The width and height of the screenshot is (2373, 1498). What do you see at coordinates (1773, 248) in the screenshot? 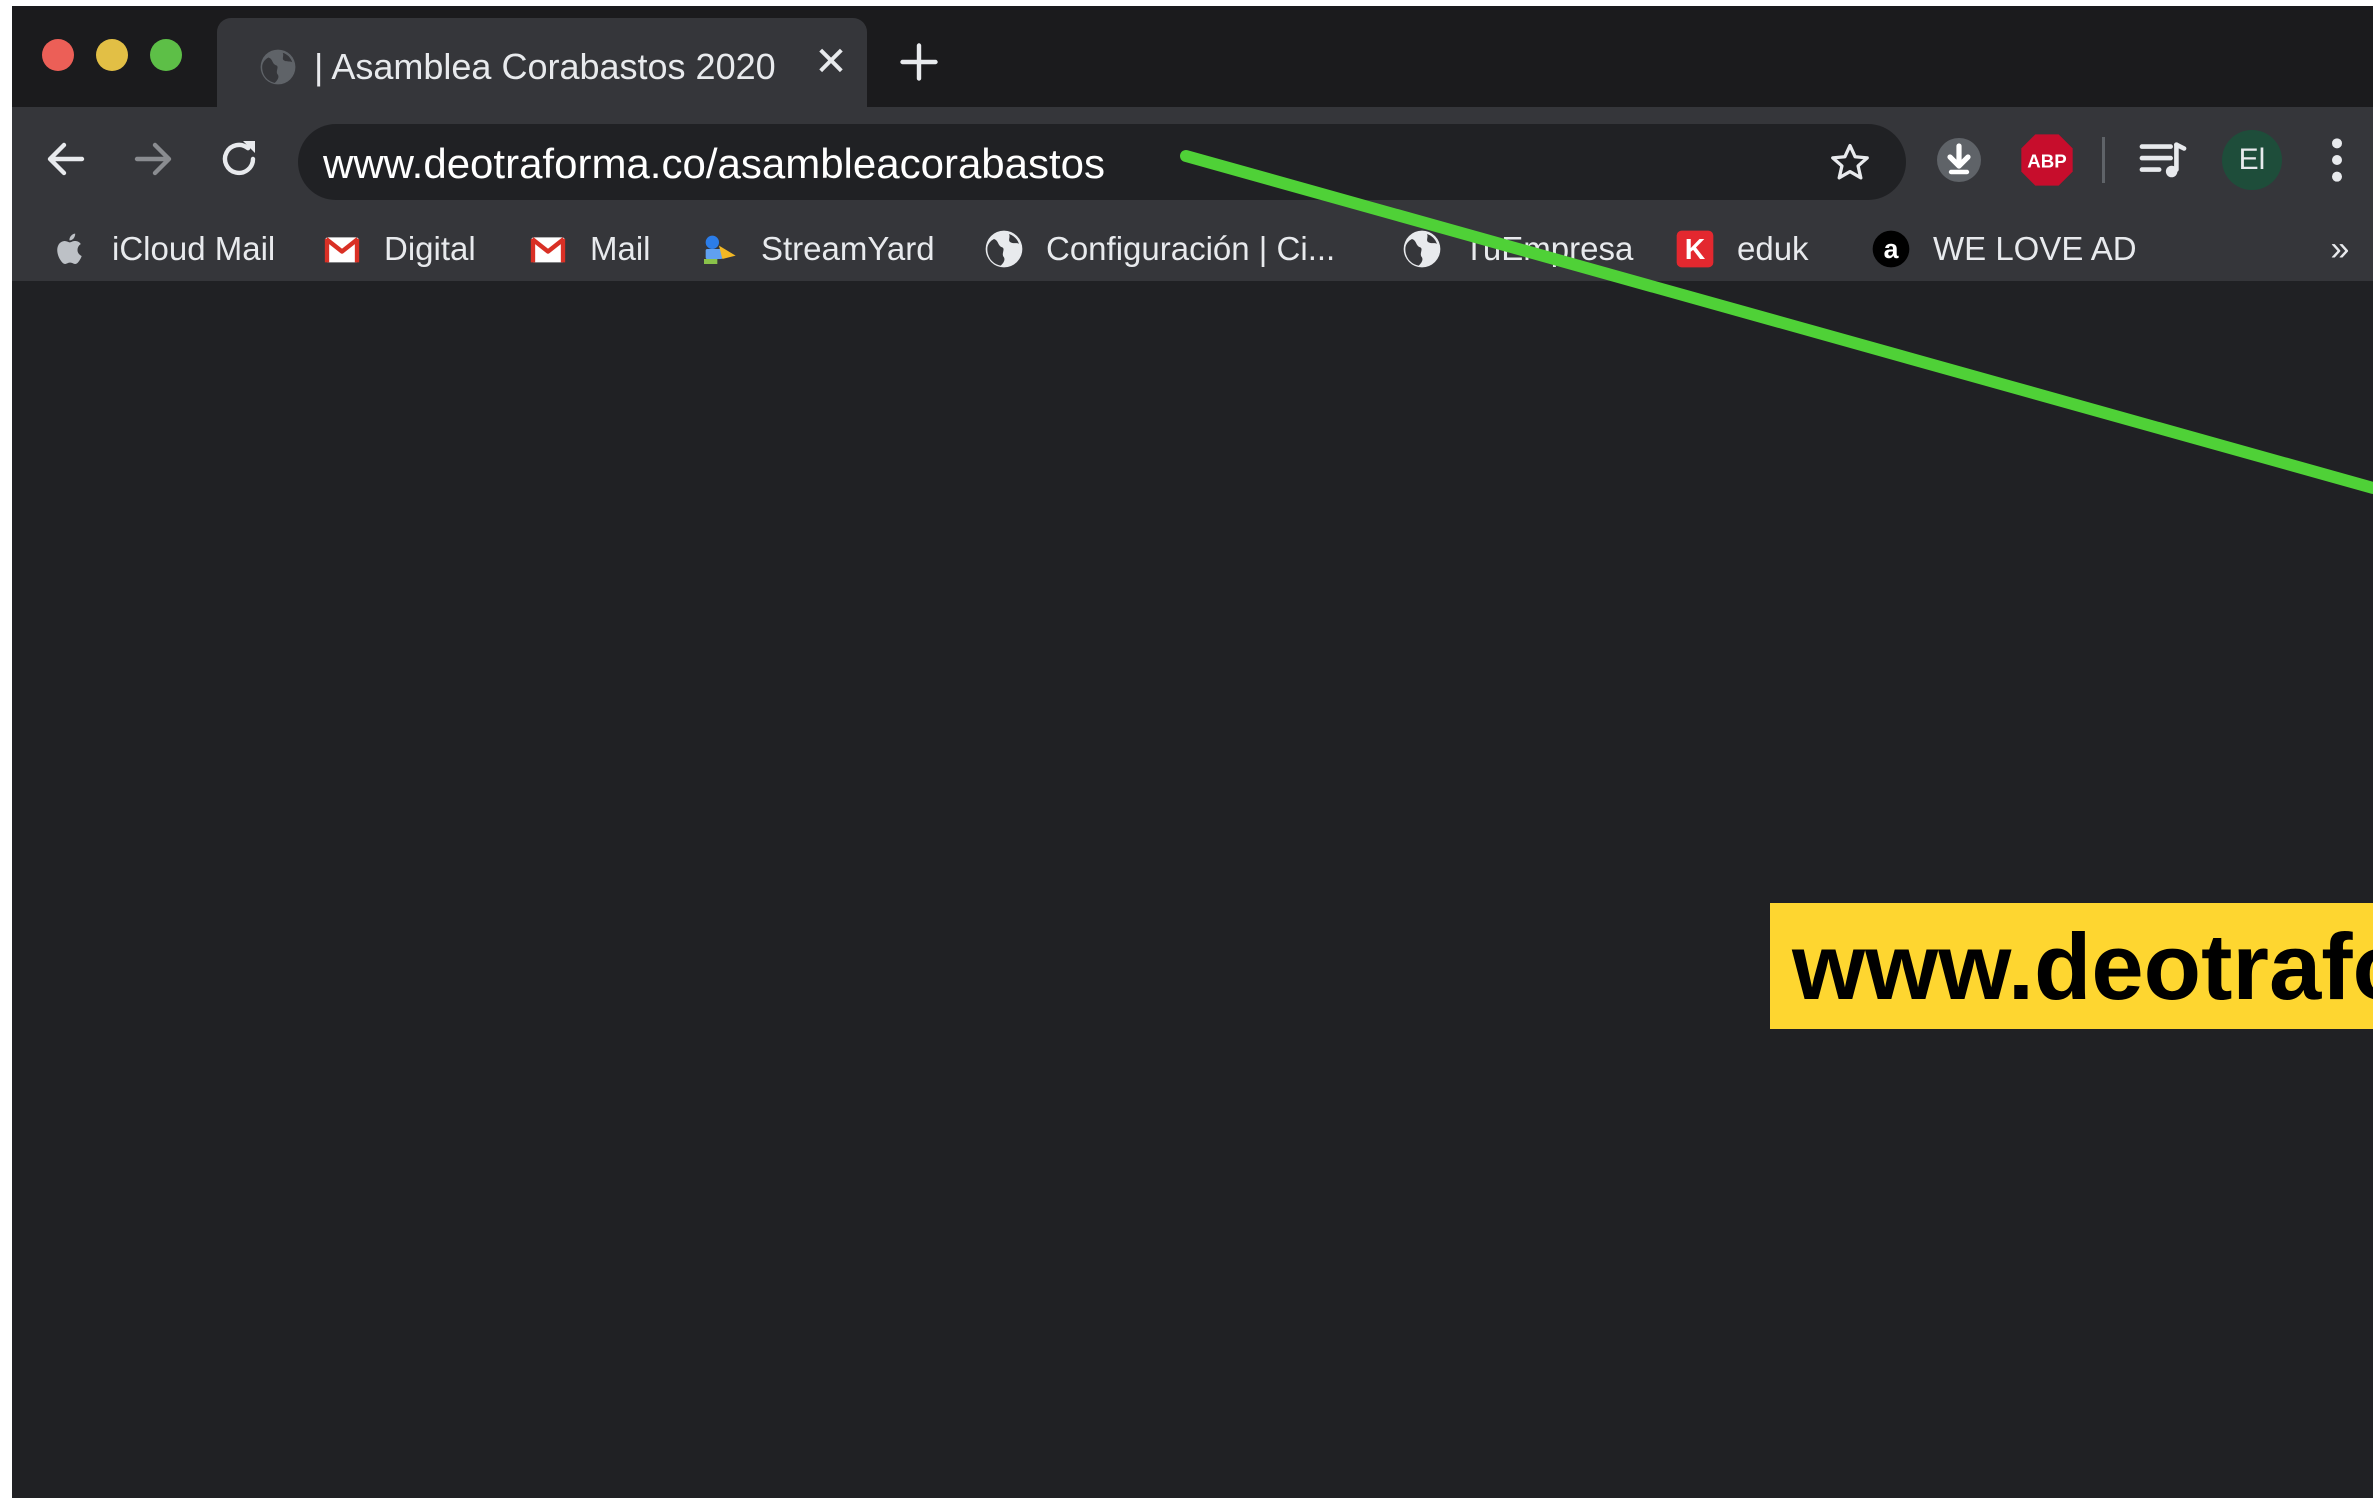
I see `bookmark-label: eduk` at bounding box center [1773, 248].